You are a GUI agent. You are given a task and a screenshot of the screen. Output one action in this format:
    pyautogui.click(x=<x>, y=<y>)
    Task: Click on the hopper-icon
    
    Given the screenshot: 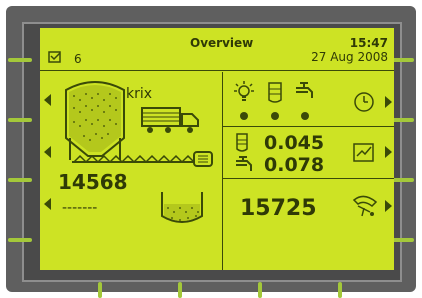 What is the action you would take?
    pyautogui.click(x=182, y=207)
    